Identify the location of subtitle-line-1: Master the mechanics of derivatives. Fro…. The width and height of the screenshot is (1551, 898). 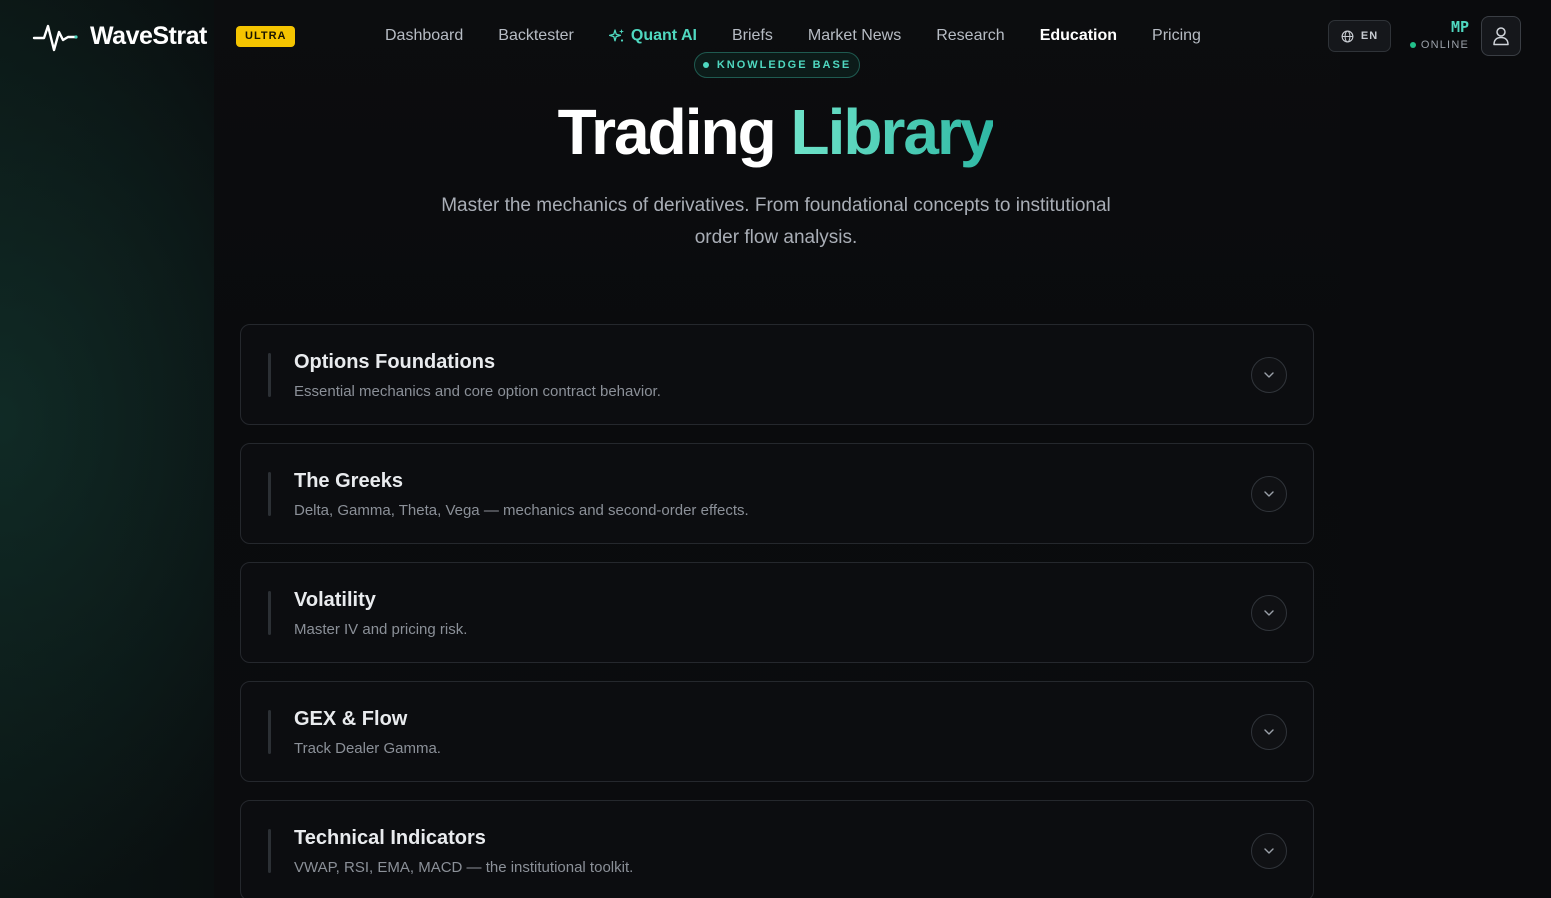
(776, 205).